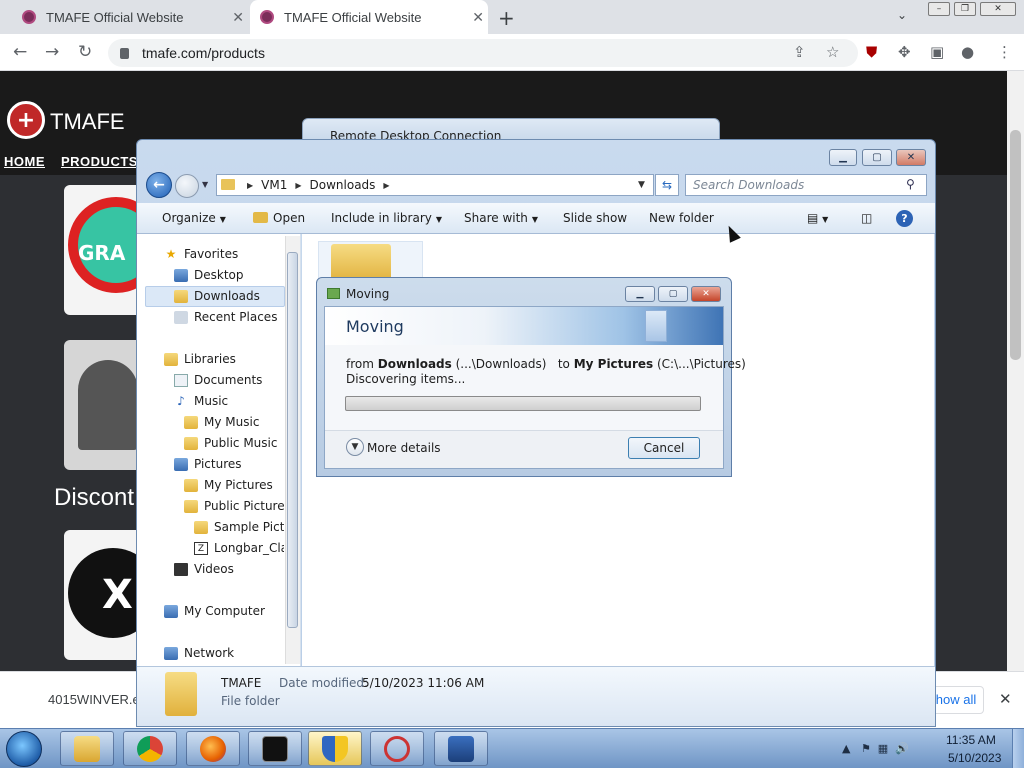 This screenshot has height=768, width=1024. What do you see at coordinates (369, 17) in the screenshot?
I see `tab-2-active: TMAFE Official Website ✕` at bounding box center [369, 17].